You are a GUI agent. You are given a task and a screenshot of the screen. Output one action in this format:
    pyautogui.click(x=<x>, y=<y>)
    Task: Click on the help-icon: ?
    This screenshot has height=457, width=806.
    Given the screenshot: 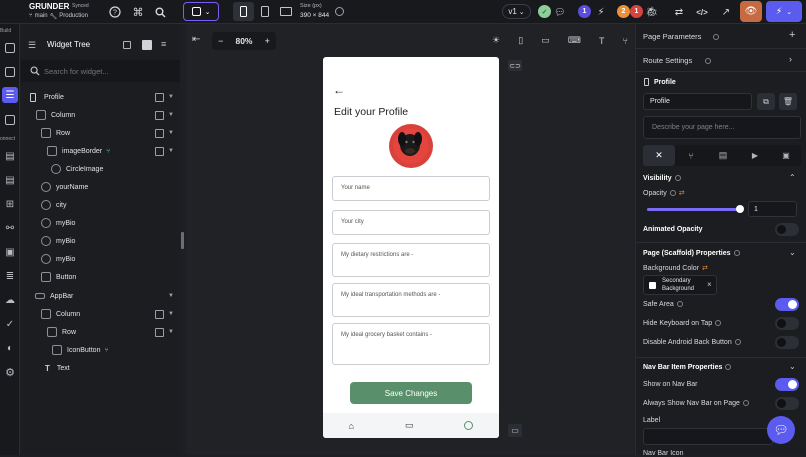 What is the action you would take?
    pyautogui.click(x=115, y=12)
    